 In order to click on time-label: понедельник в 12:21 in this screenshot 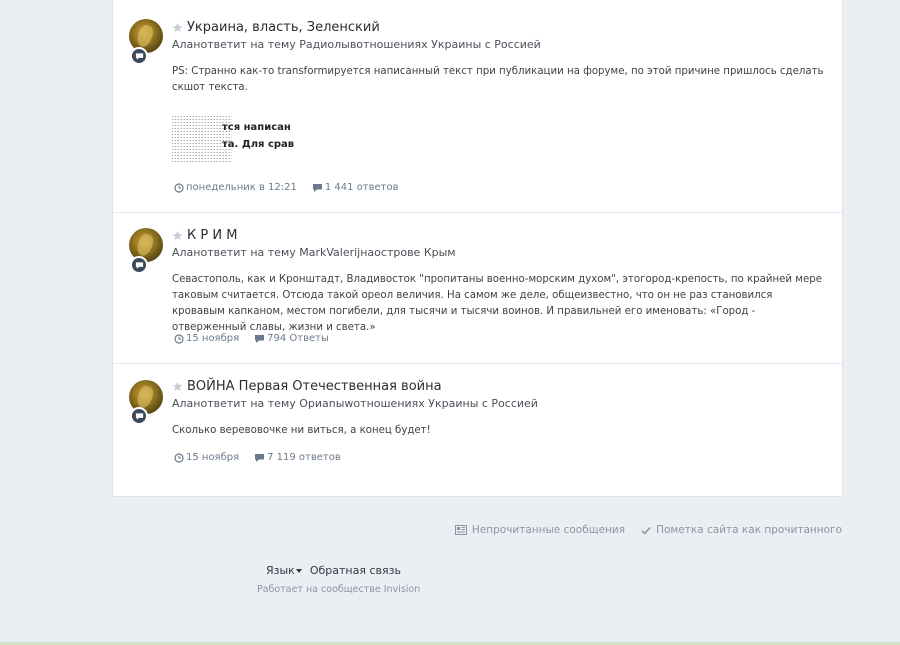, I will do `click(241, 187)`.